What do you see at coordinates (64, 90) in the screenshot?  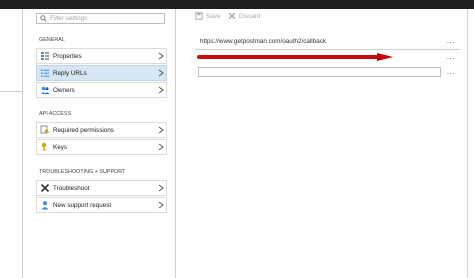 I see `menu-item-label: Owners` at bounding box center [64, 90].